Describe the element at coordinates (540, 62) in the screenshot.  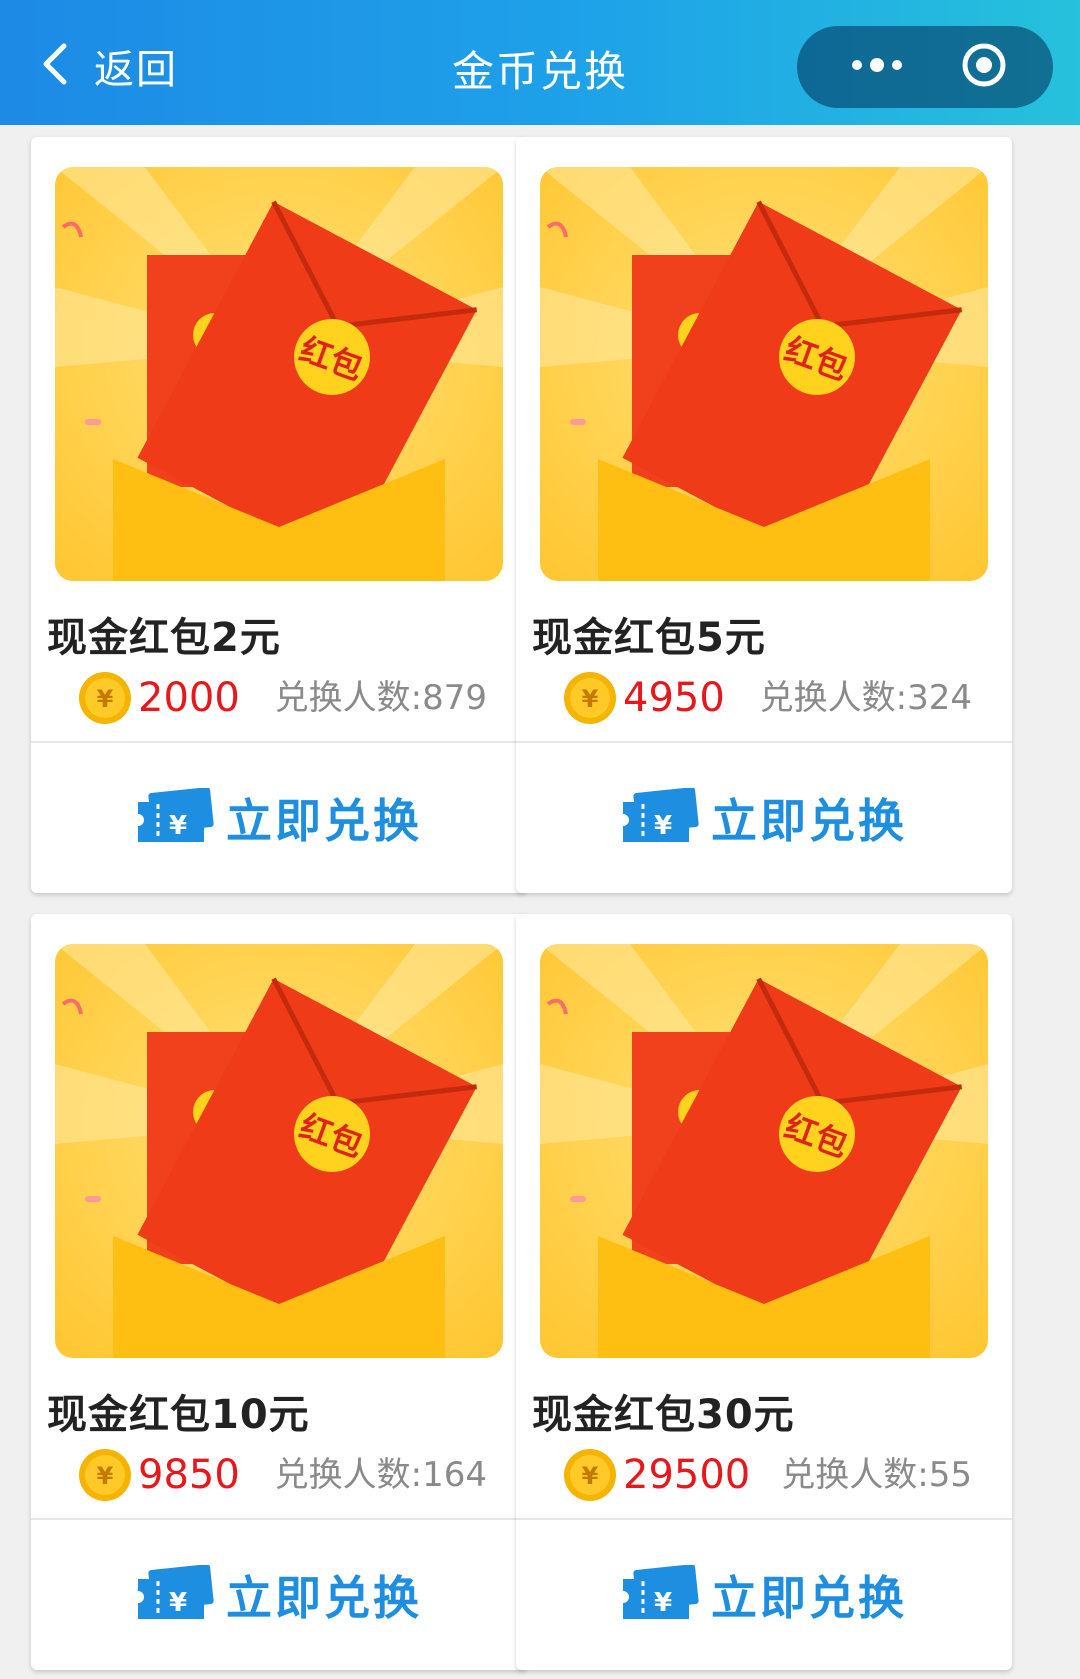
I see `nav-bar: 返回 金币兑换` at that location.